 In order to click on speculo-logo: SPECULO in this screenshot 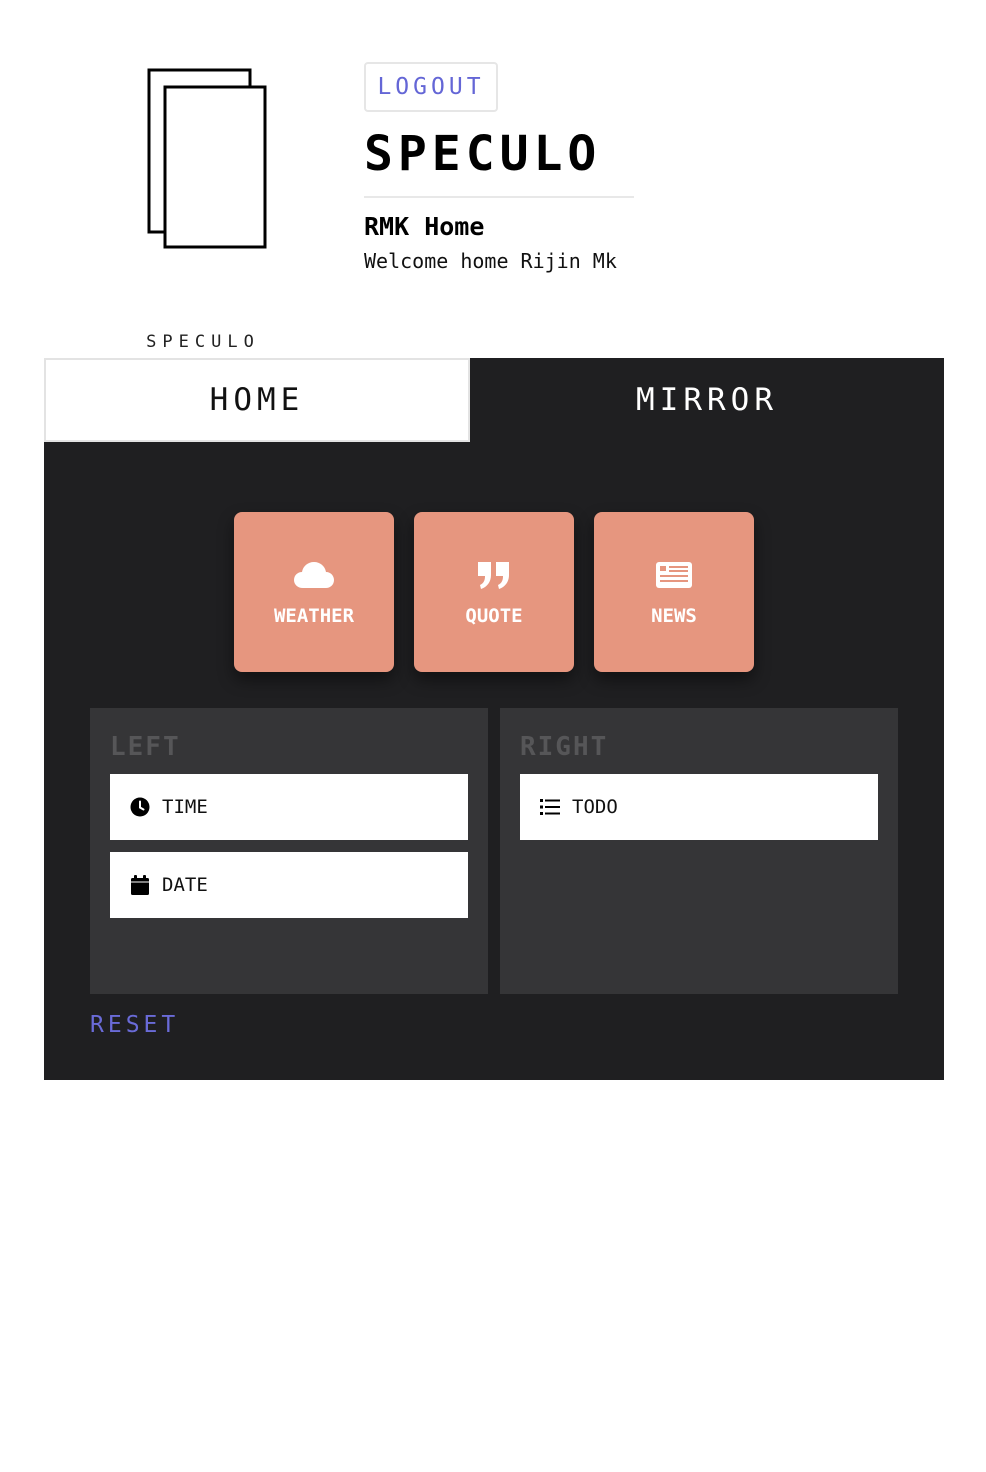, I will do `click(203, 209)`.